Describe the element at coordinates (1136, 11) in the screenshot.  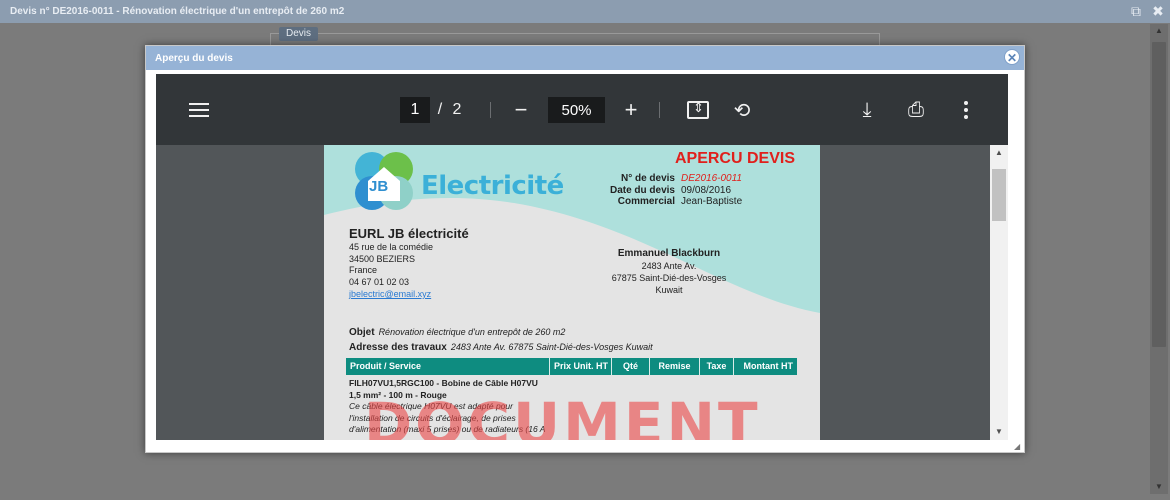
I see `restore-icon: ⧉` at that location.